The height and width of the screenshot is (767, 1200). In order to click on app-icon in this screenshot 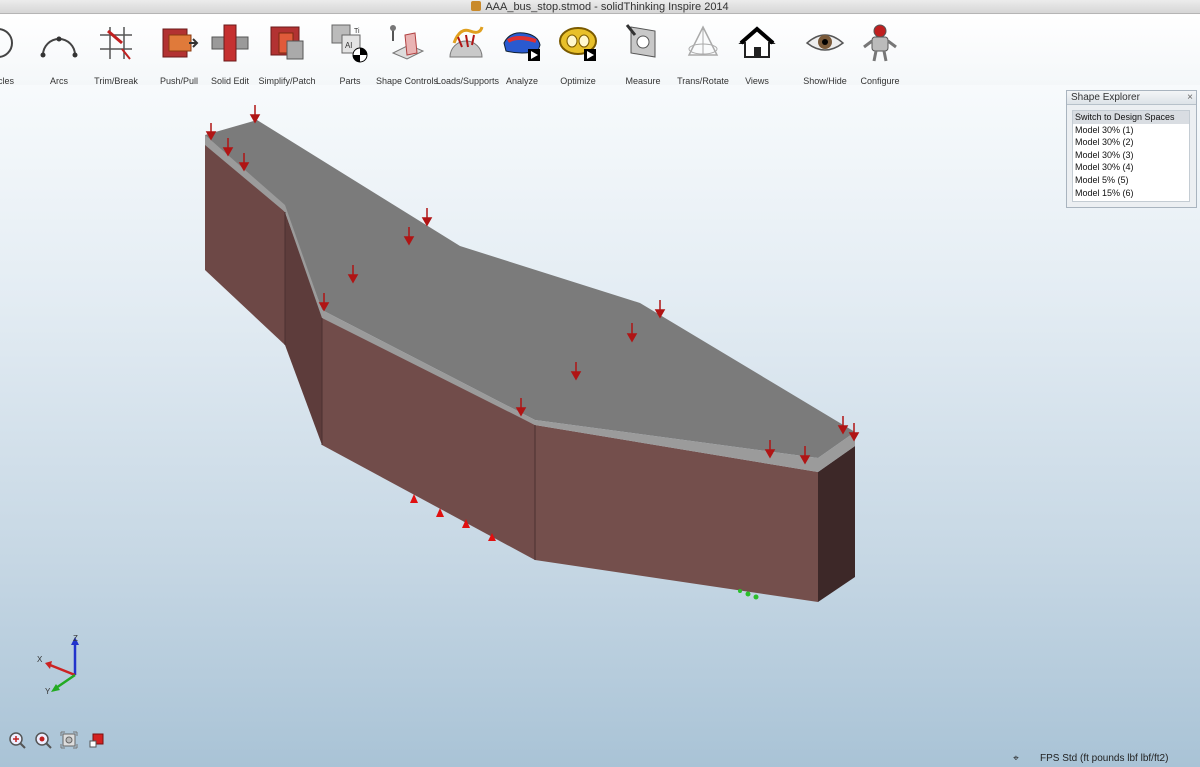, I will do `click(476, 6)`.